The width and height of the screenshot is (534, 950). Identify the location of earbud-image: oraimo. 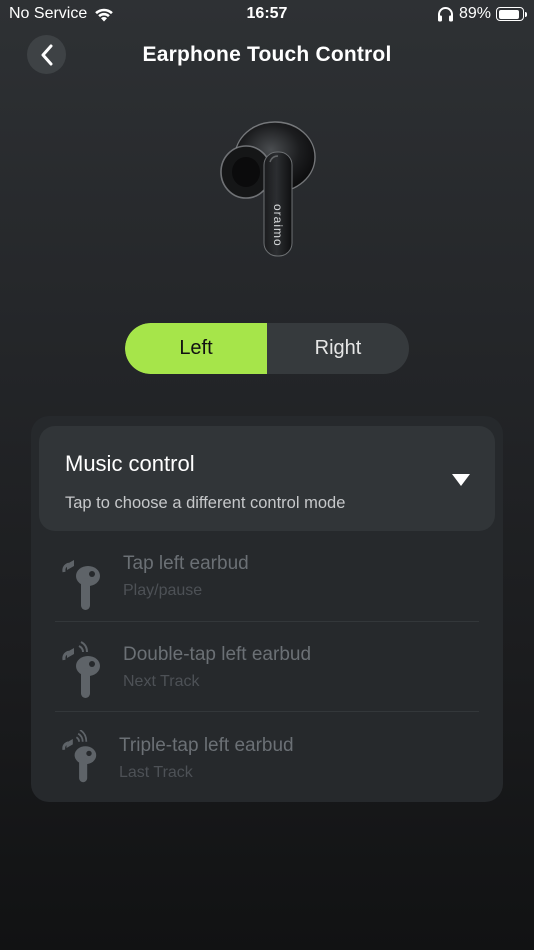
(268, 189).